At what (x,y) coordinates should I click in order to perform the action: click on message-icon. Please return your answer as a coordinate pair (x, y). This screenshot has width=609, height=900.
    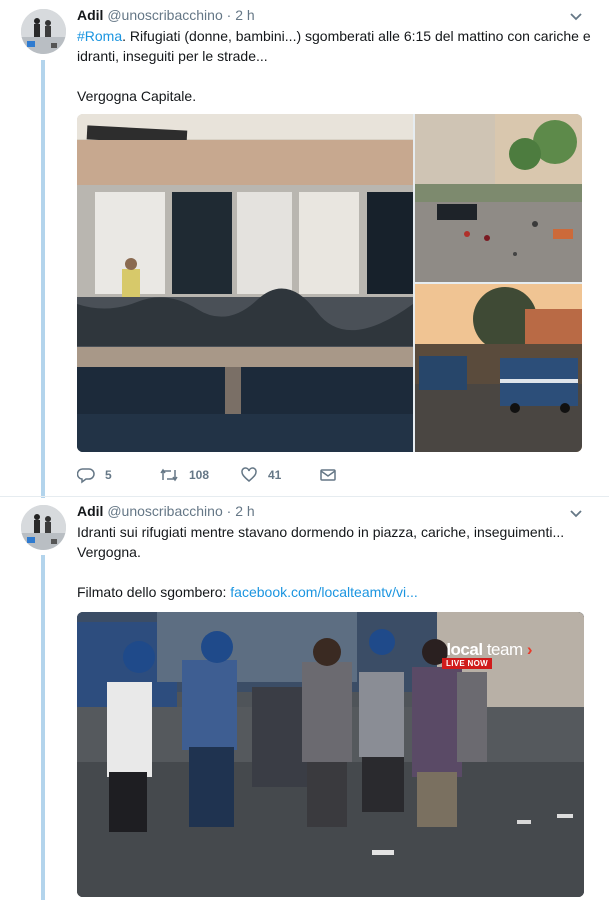
    Looking at the image, I should click on (328, 475).